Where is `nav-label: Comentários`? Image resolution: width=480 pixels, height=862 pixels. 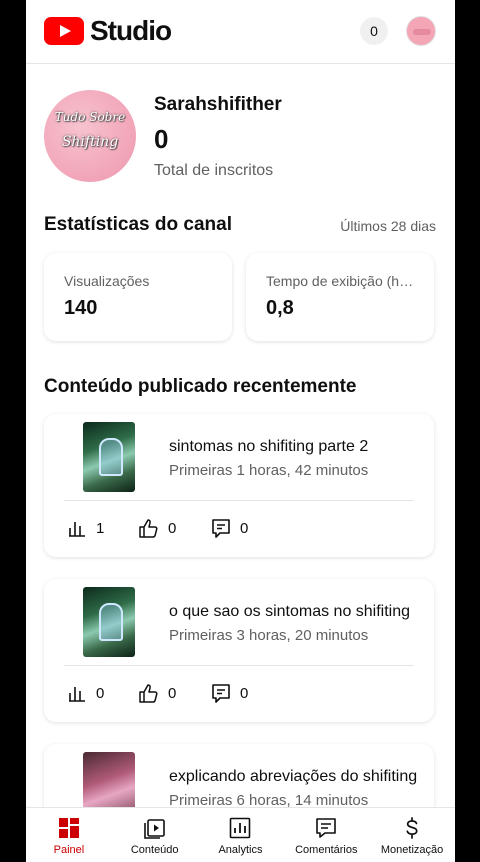 nav-label: Comentários is located at coordinates (326, 850).